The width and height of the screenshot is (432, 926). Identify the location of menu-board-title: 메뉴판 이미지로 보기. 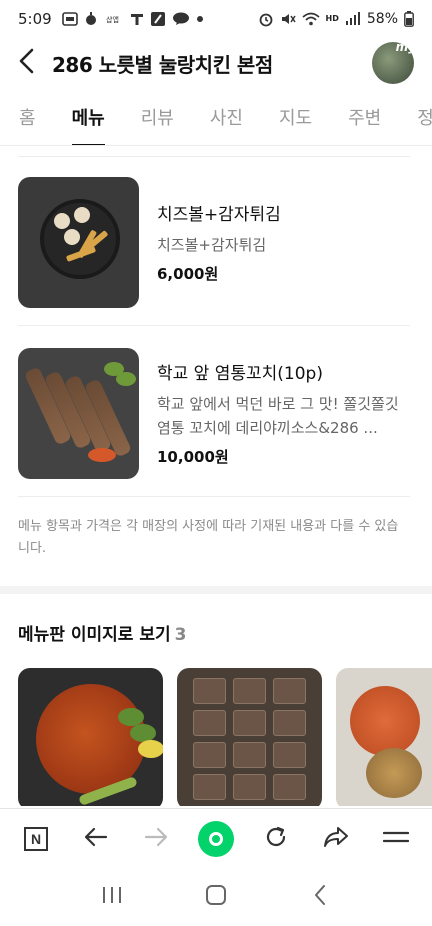
(94, 635).